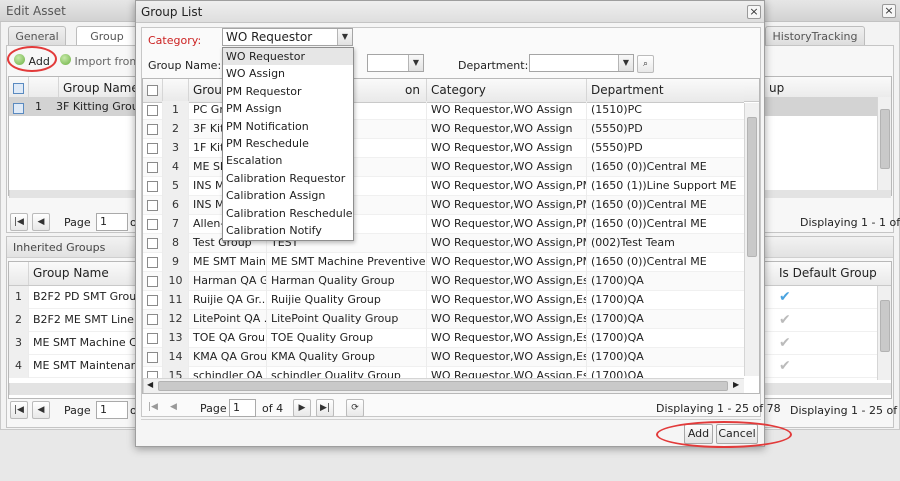 The image size is (900, 481). I want to click on is-default-header: Is Default Group, so click(833, 273).